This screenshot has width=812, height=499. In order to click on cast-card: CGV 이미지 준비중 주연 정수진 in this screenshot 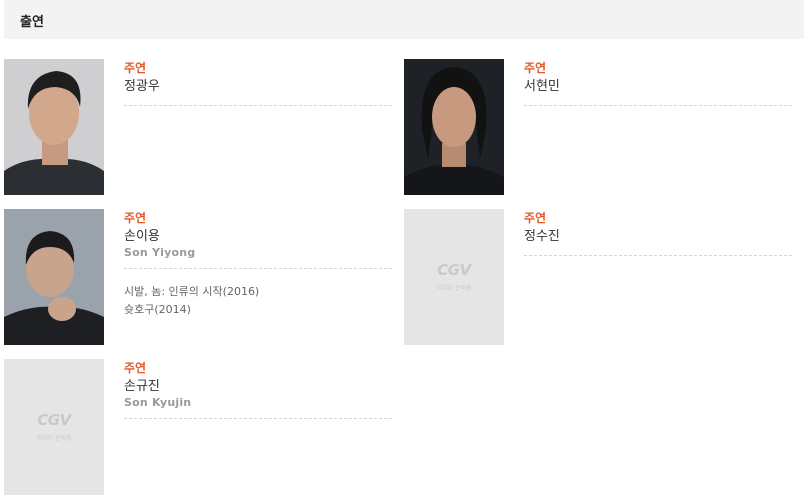, I will do `click(599, 279)`.